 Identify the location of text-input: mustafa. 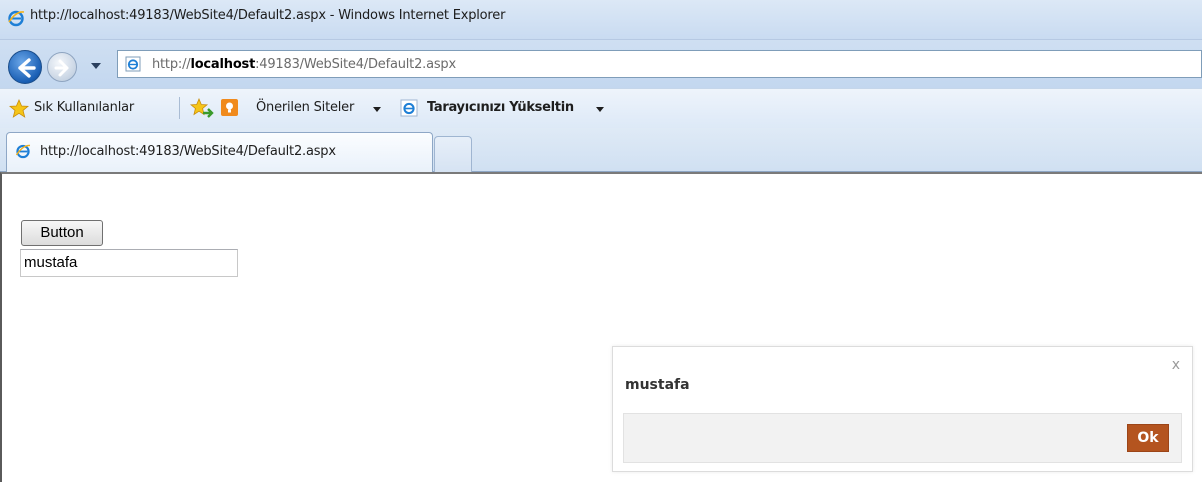
(129, 263).